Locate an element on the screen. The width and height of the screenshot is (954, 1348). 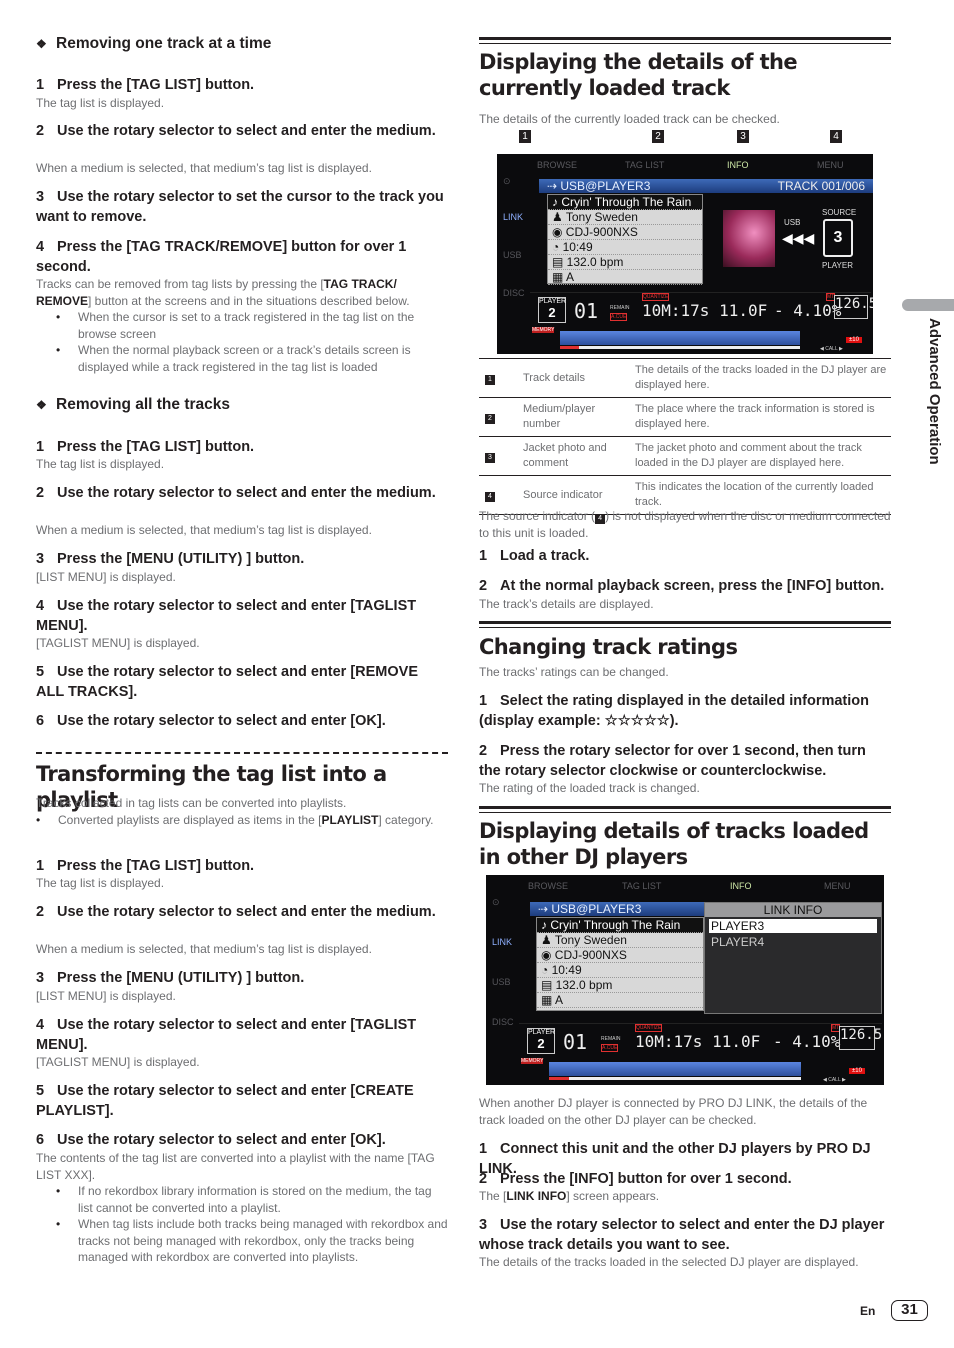
screen-side-usb: USB is located at coordinates (501, 982).